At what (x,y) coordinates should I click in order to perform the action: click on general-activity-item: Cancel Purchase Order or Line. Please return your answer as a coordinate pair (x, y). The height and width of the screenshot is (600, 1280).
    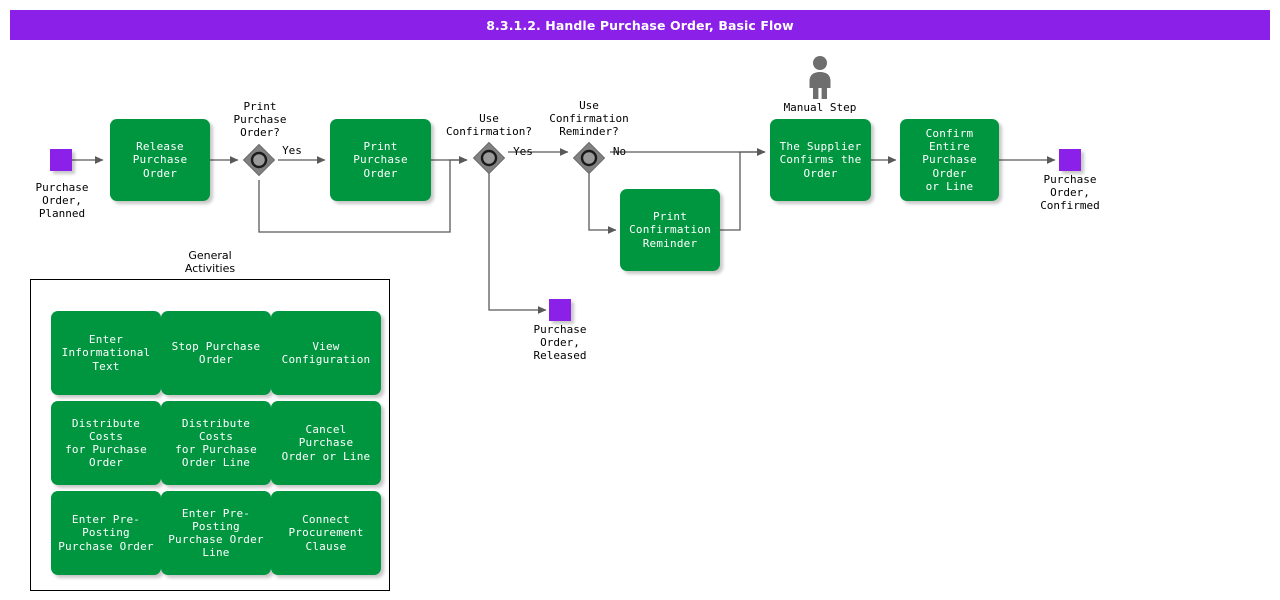
    Looking at the image, I should click on (326, 443).